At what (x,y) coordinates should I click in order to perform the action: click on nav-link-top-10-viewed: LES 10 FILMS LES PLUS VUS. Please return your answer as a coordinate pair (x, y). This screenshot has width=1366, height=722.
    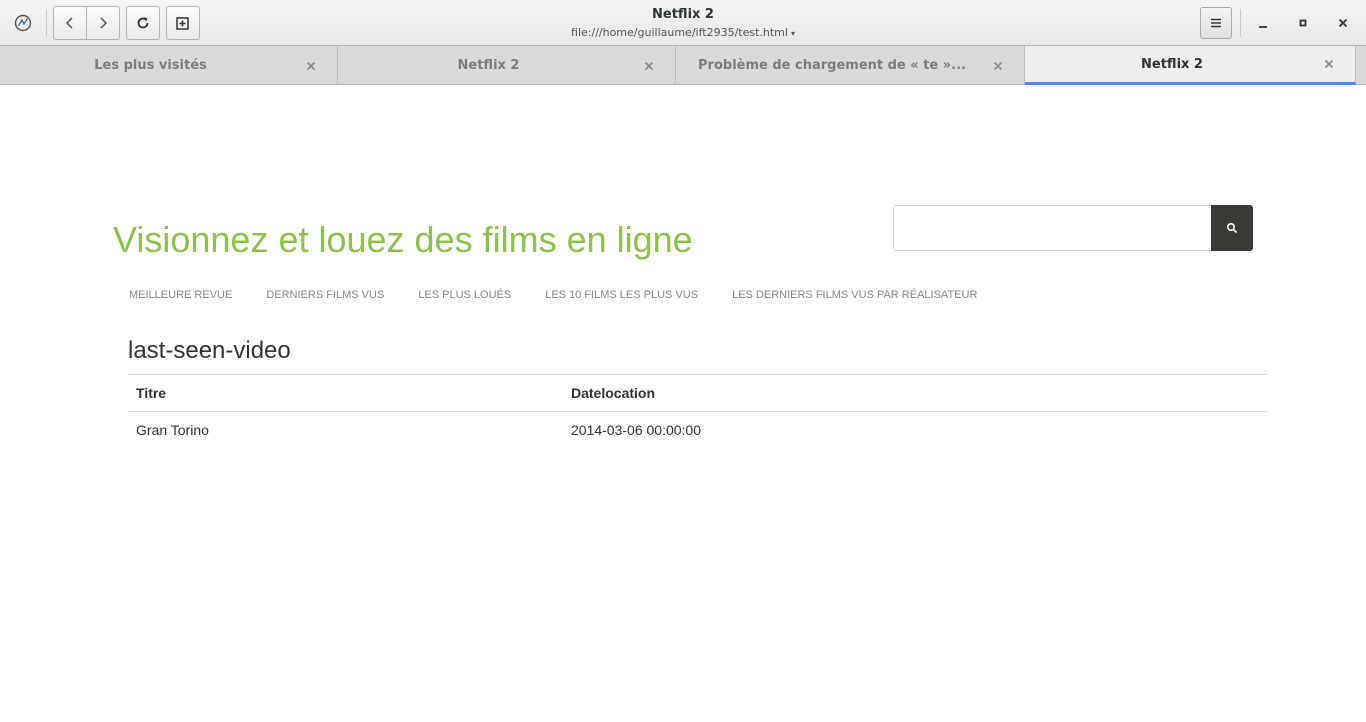
    Looking at the image, I should click on (621, 295).